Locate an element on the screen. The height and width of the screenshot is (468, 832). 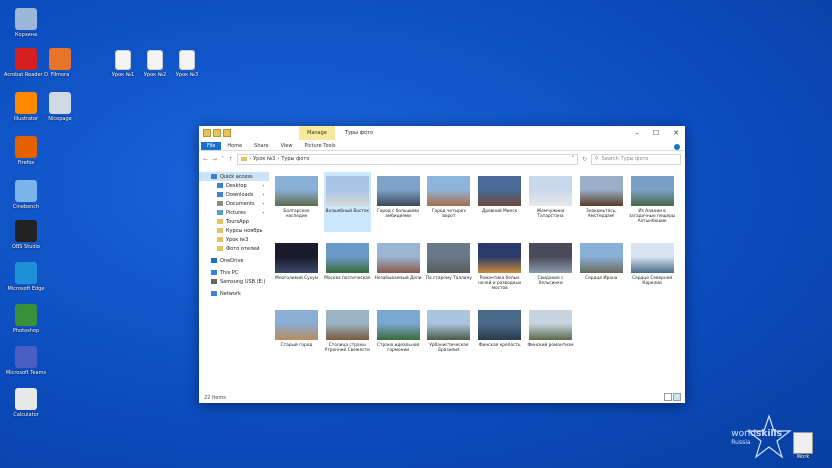
desktop-icon-photoshop: Photoshop is located at coordinates (26, 319).